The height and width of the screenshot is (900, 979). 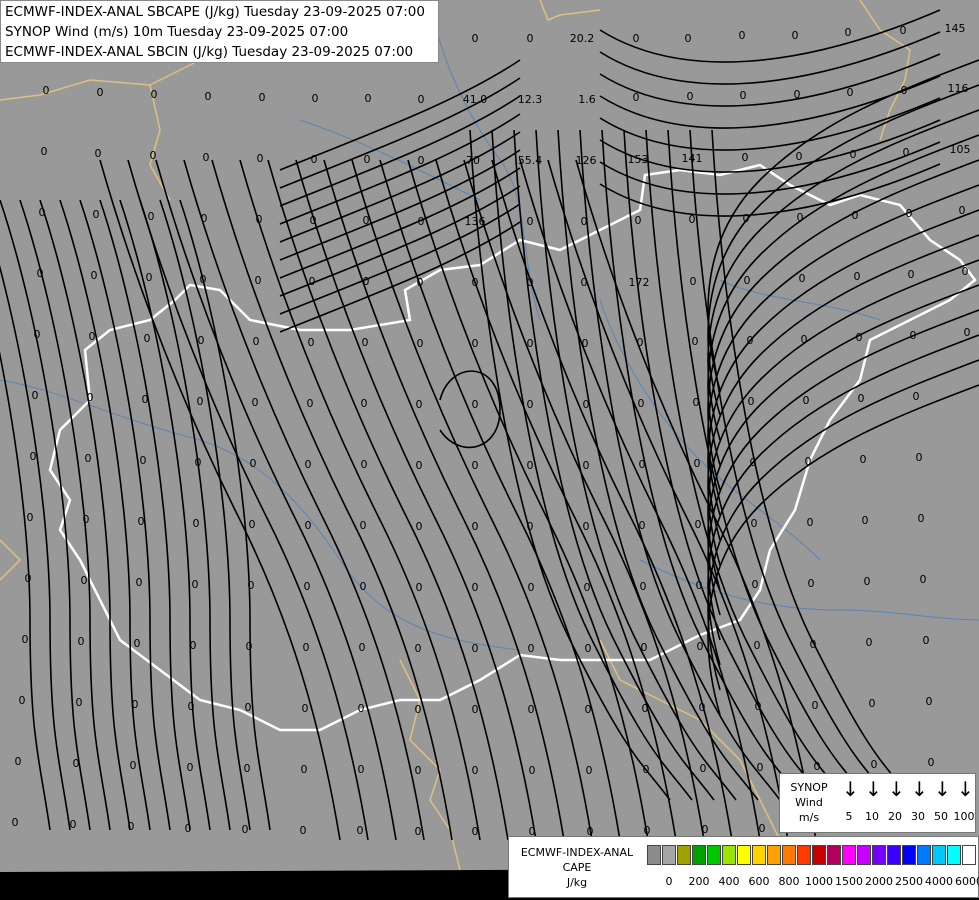 What do you see at coordinates (577, 882) in the screenshot?
I see `cape-legend-unit: J/kg` at bounding box center [577, 882].